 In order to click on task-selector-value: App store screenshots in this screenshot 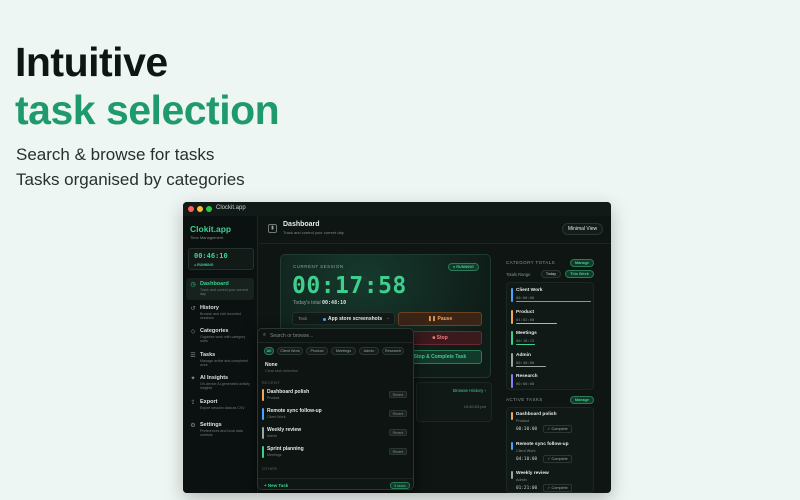, I will do `click(355, 319)`.